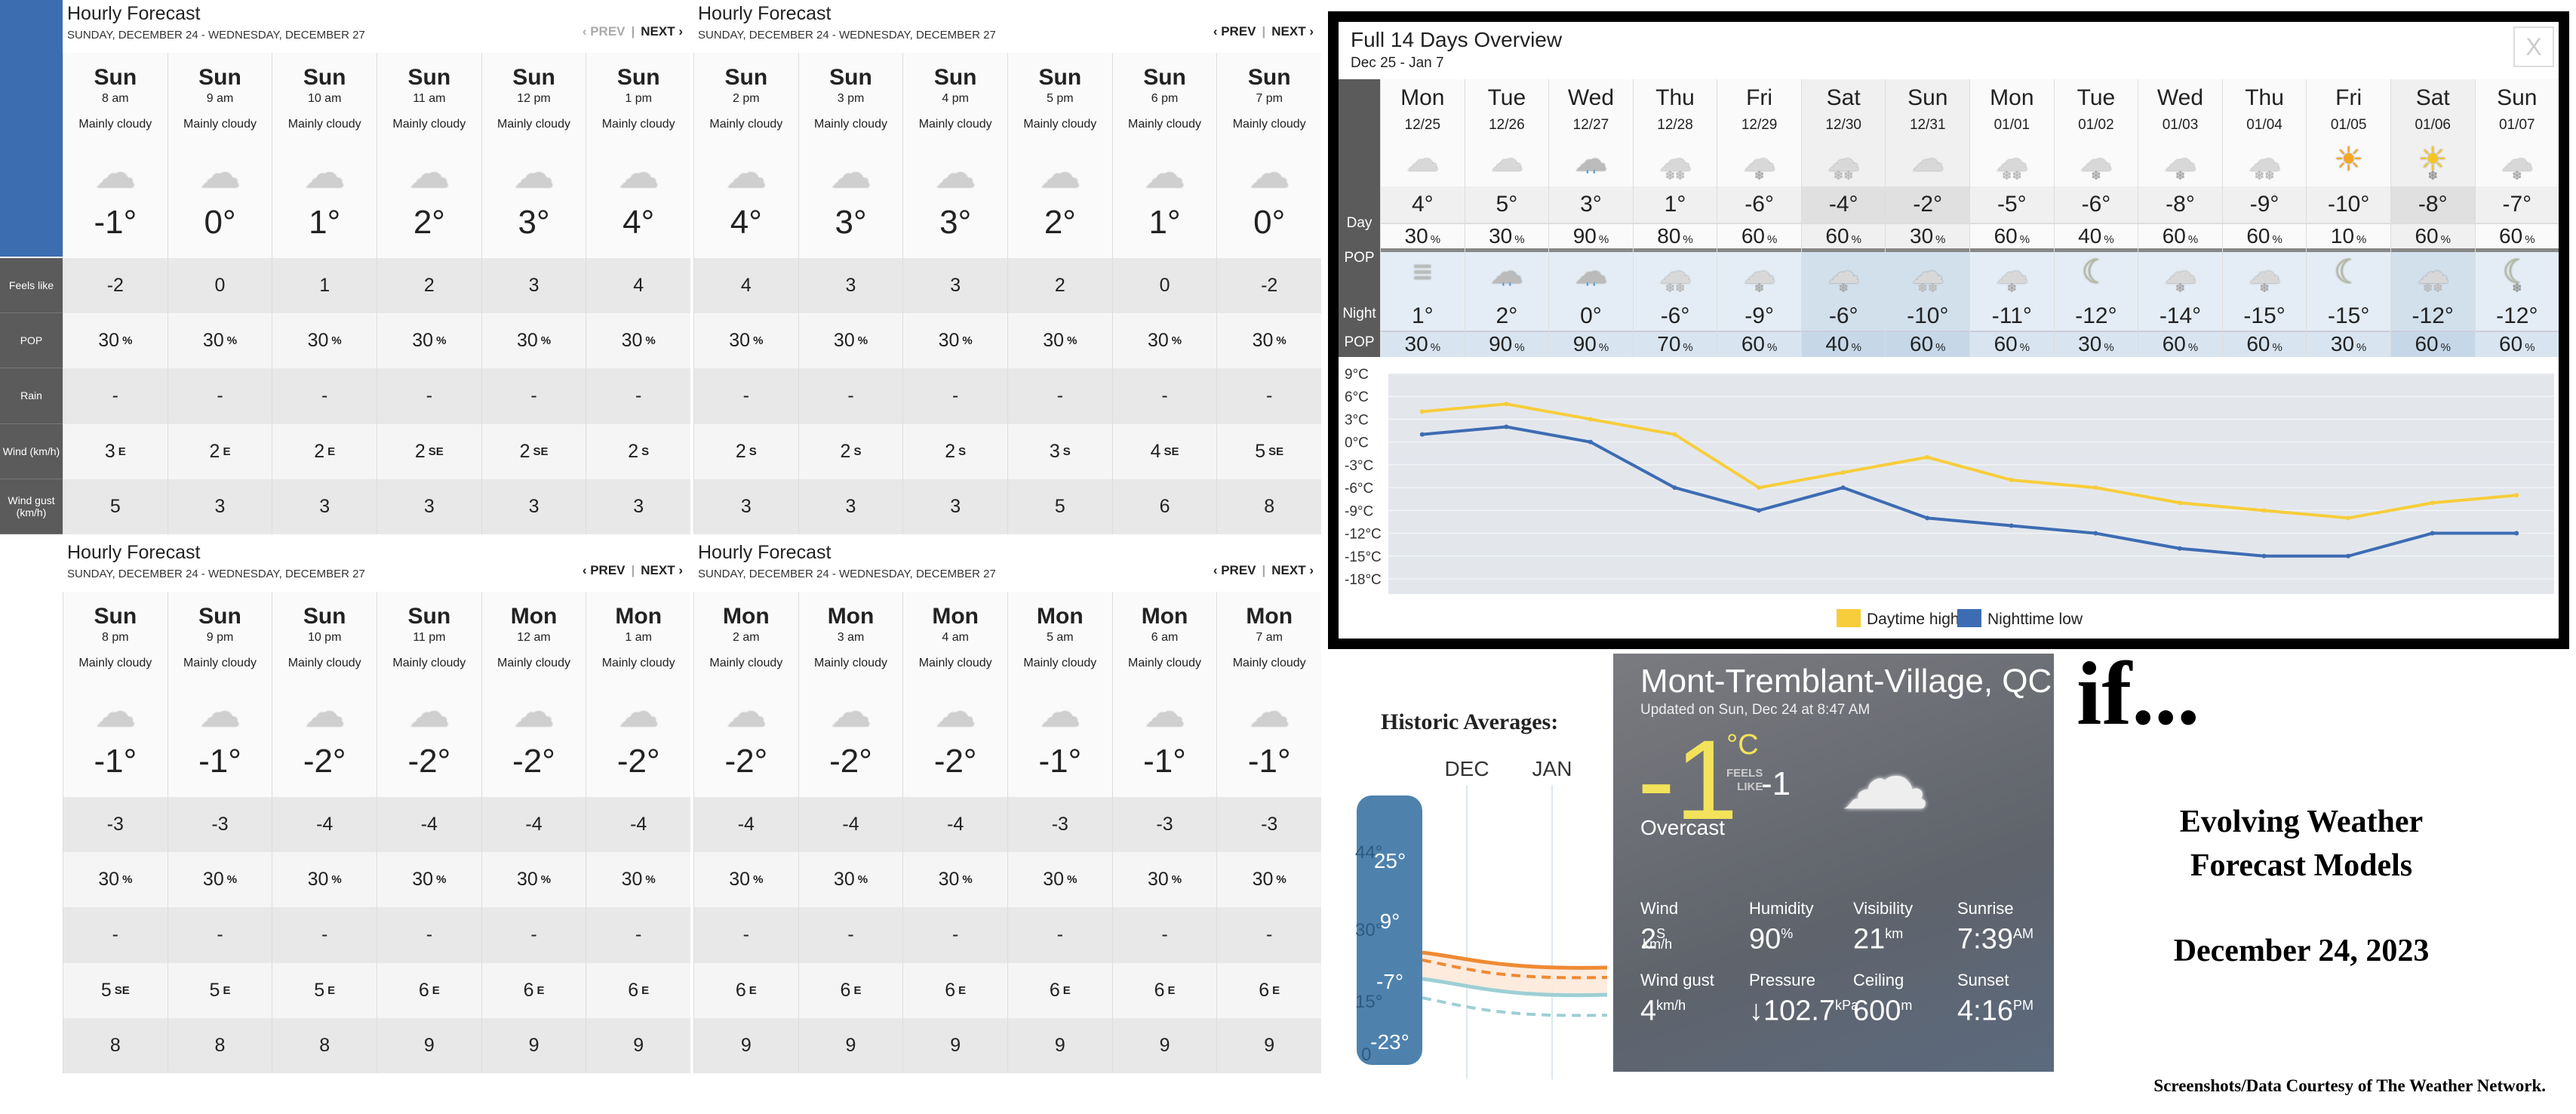  I want to click on stat-sunrise: Sunrise 7:39AM, so click(2010, 927).